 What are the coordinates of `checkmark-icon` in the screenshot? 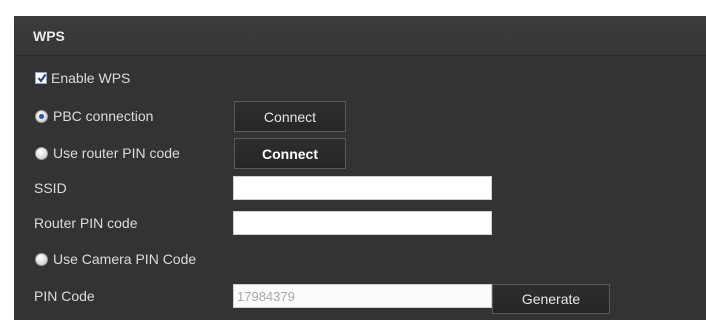 It's located at (42, 78).